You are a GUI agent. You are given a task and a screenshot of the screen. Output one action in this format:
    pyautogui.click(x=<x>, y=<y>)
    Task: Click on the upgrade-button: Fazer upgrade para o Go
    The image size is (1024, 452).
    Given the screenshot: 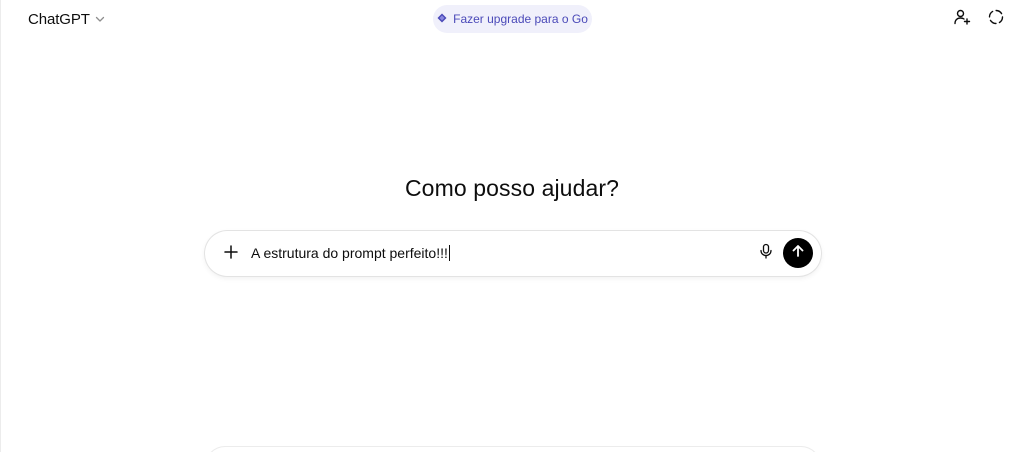 What is the action you would take?
    pyautogui.click(x=512, y=19)
    